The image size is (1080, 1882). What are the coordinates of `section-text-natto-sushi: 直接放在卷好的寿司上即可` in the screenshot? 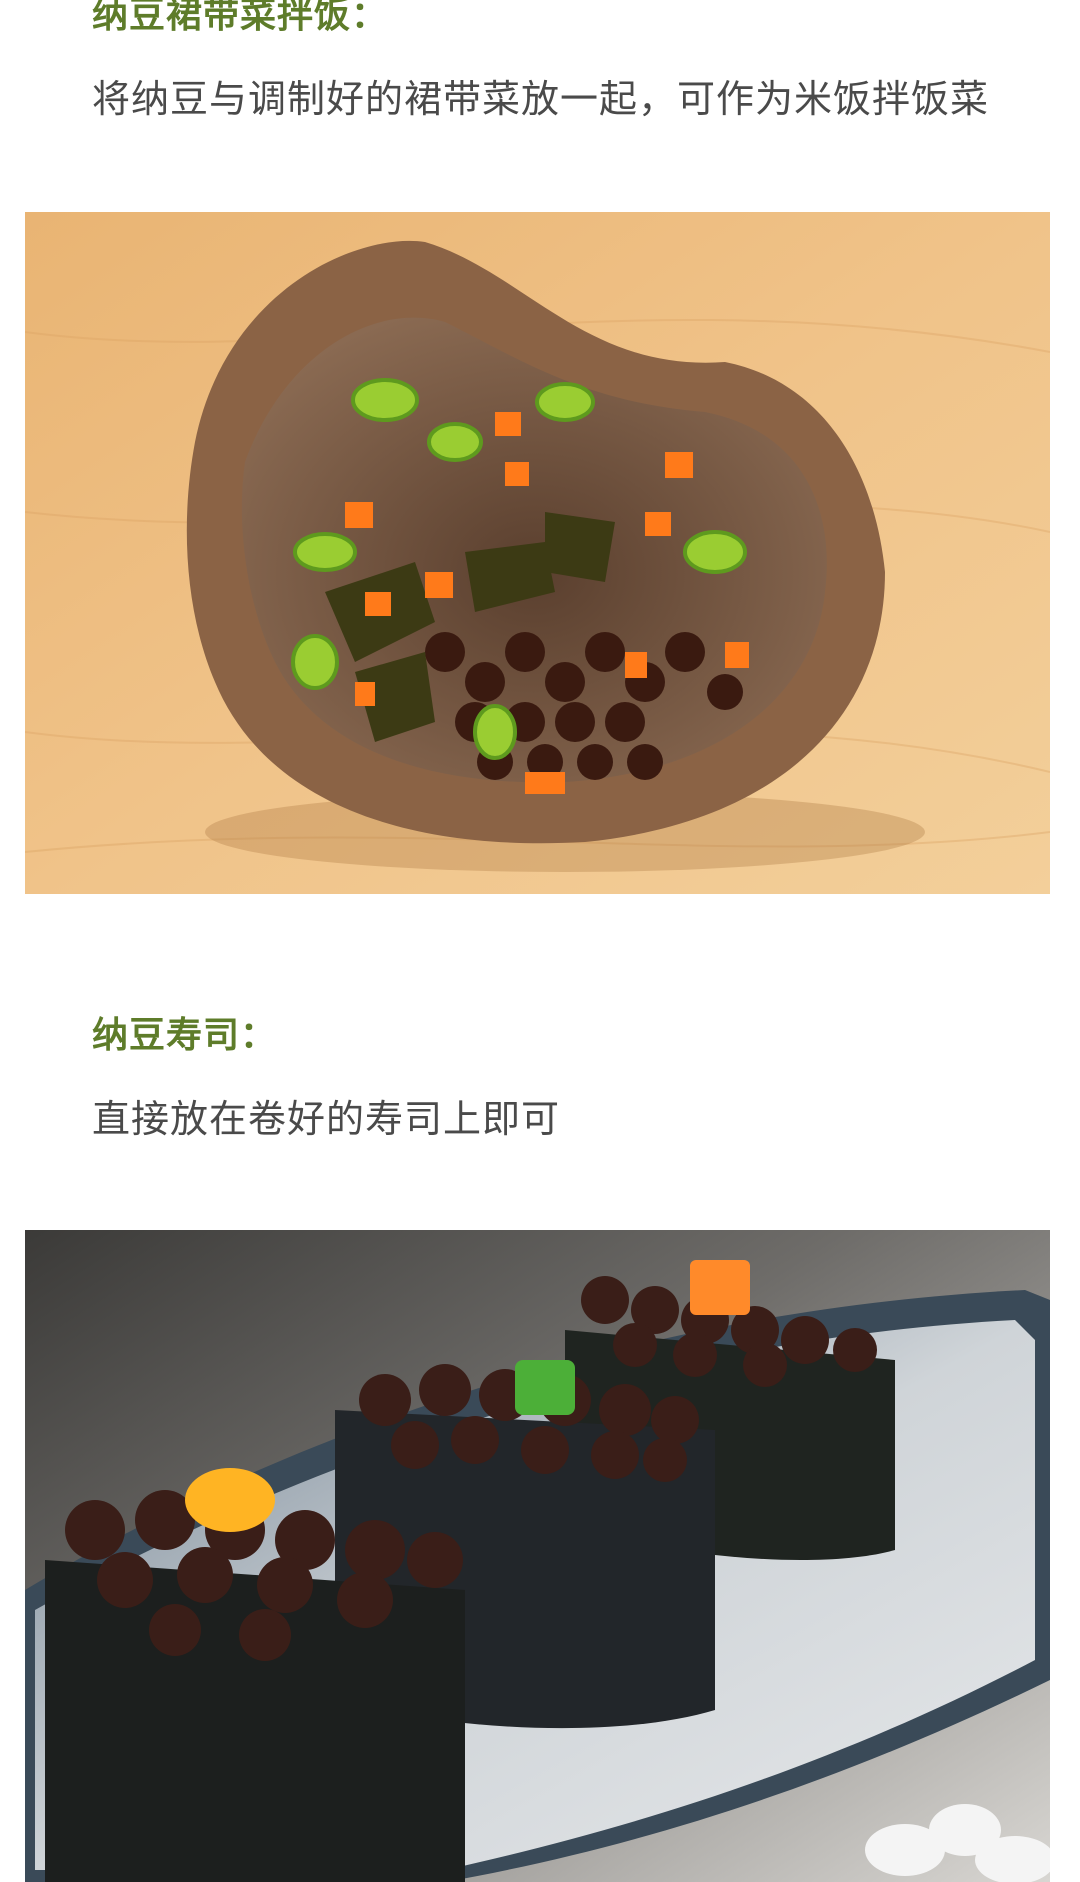 It's located at (326, 1119).